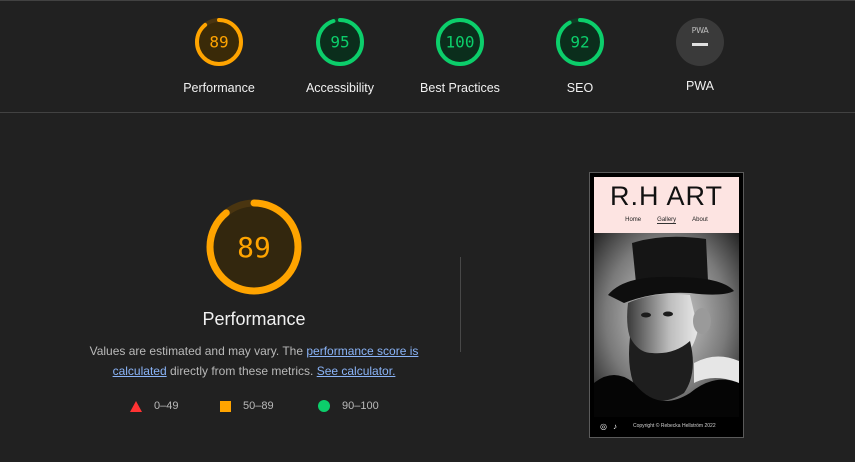 The image size is (855, 462). I want to click on performance-main-score: 89, so click(254, 247).